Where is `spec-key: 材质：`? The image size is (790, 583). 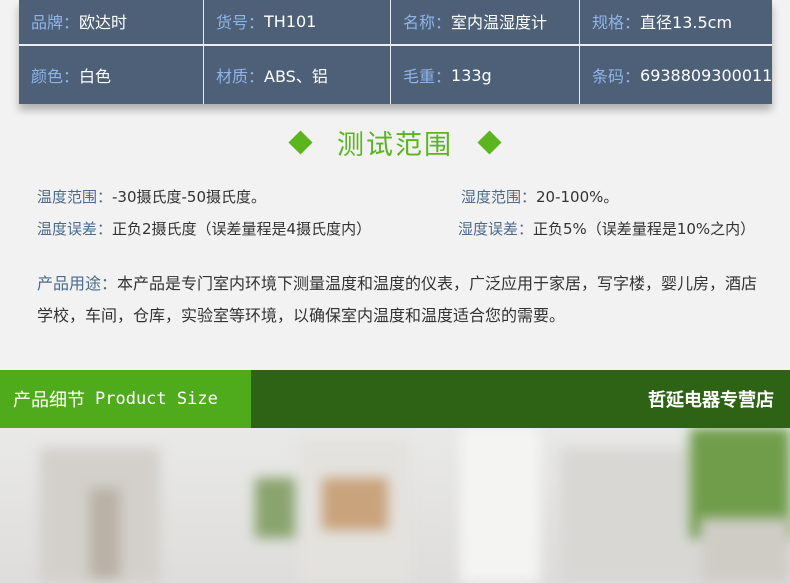 spec-key: 材质： is located at coordinates (240, 76).